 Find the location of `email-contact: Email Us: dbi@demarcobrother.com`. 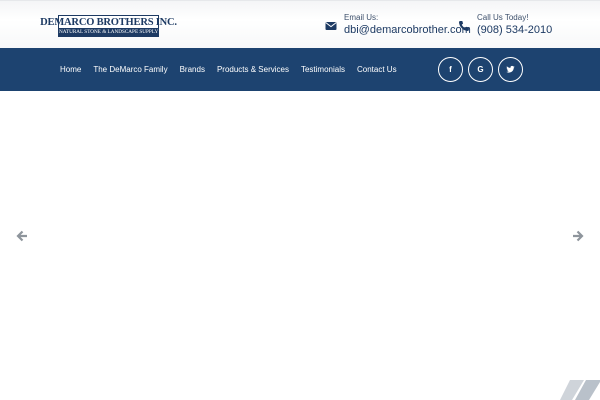

email-contact: Email Us: dbi@demarcobrother.com is located at coordinates (398, 25).